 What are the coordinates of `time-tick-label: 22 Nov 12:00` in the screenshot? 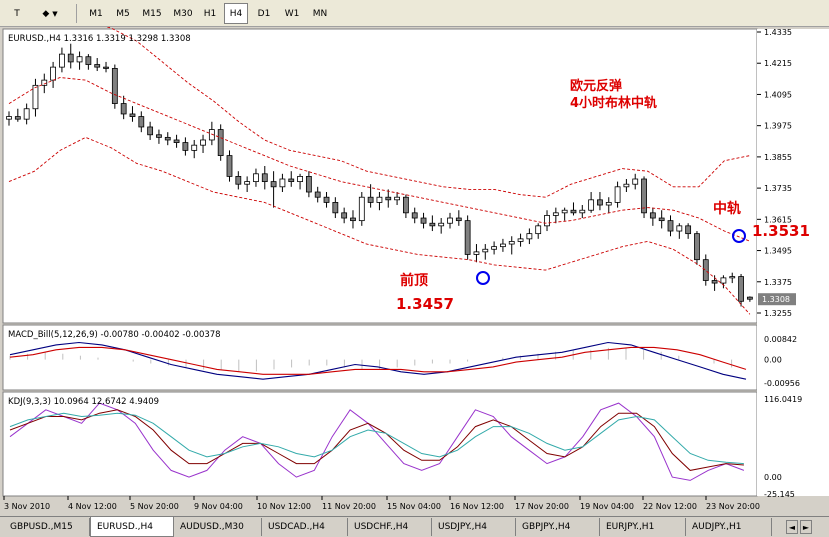 It's located at (670, 506).